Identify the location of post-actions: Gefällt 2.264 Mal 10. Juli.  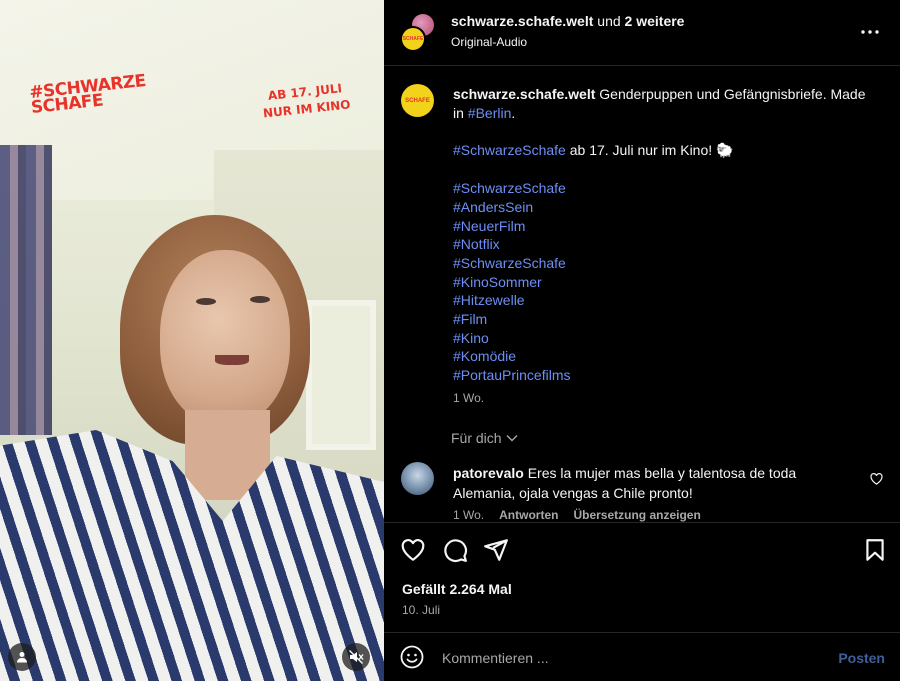
(642, 577).